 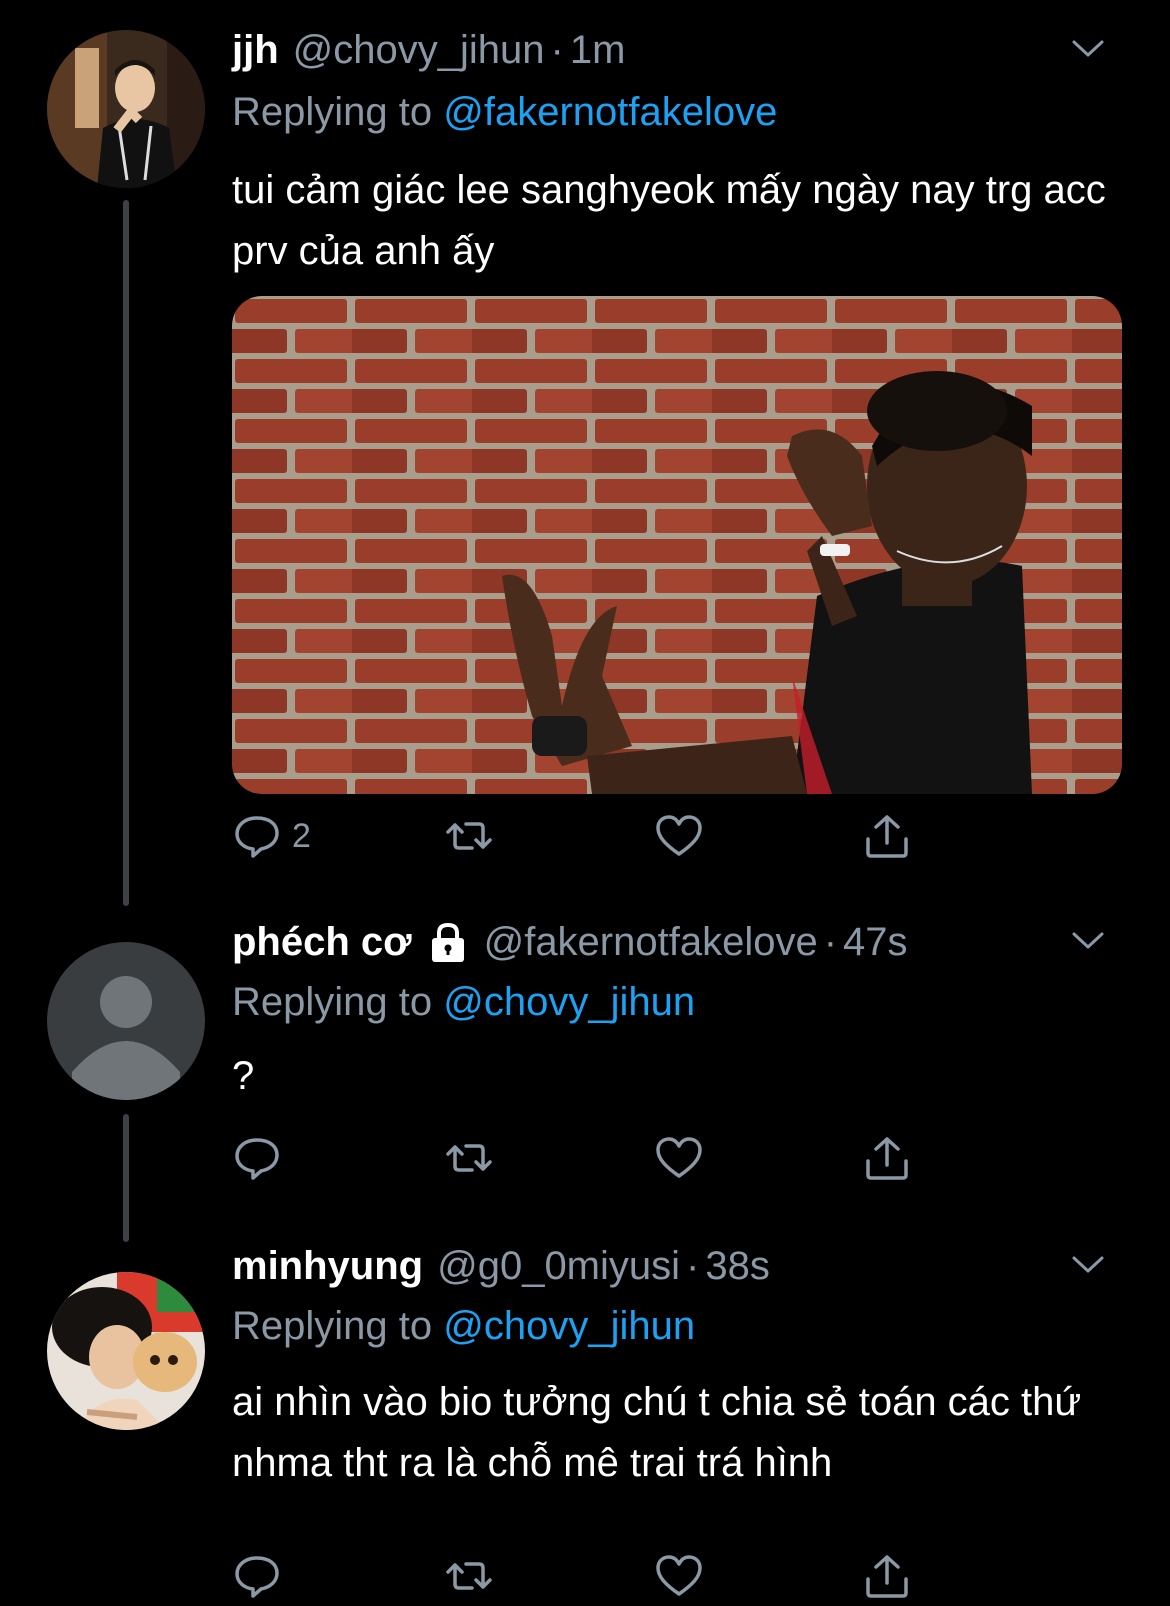 I want to click on tweet-header: jjh @chovy_jihun · 1m, so click(x=428, y=50).